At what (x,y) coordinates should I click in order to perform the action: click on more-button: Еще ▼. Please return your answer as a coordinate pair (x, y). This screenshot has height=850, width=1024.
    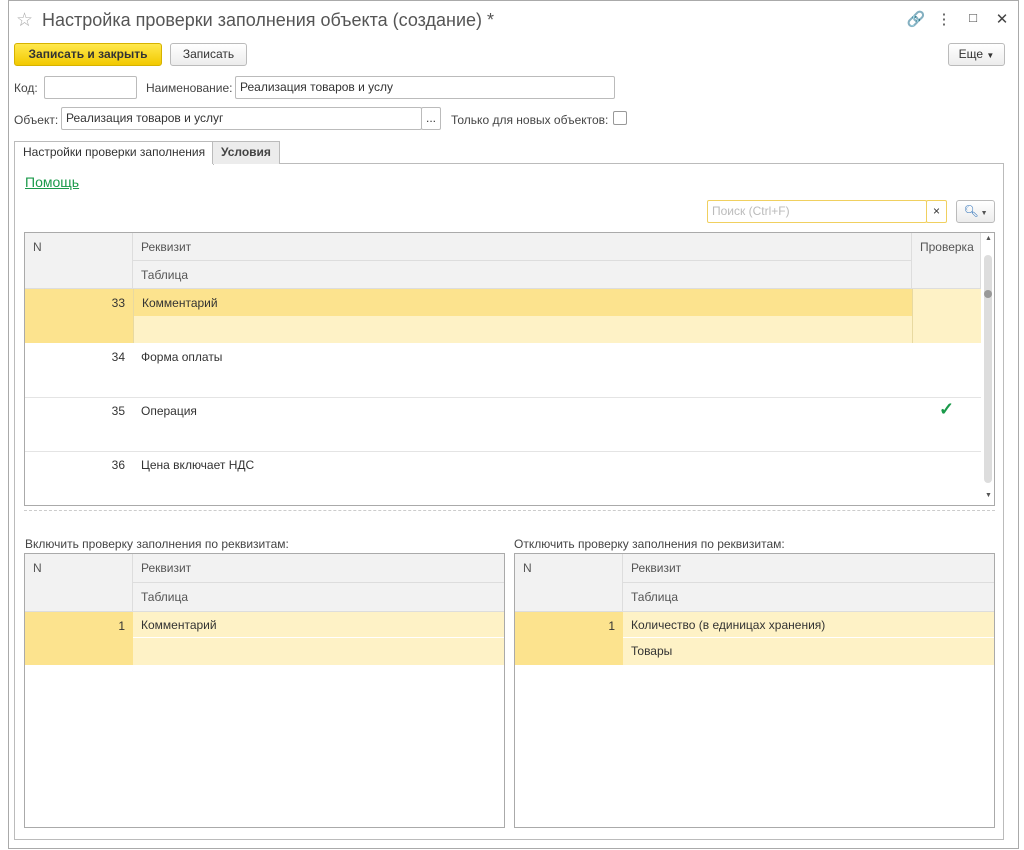
    Looking at the image, I should click on (976, 54).